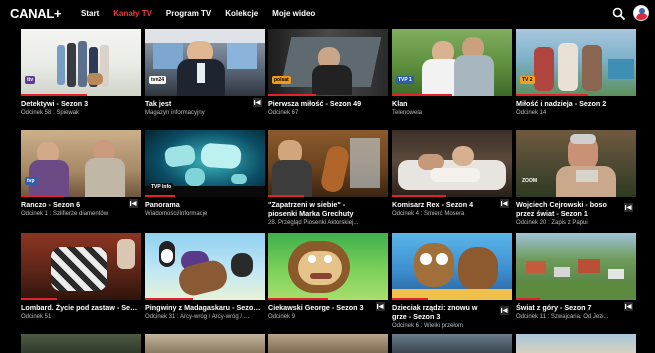 The image size is (655, 353). What do you see at coordinates (162, 204) in the screenshot?
I see `program-title: Panorama` at bounding box center [162, 204].